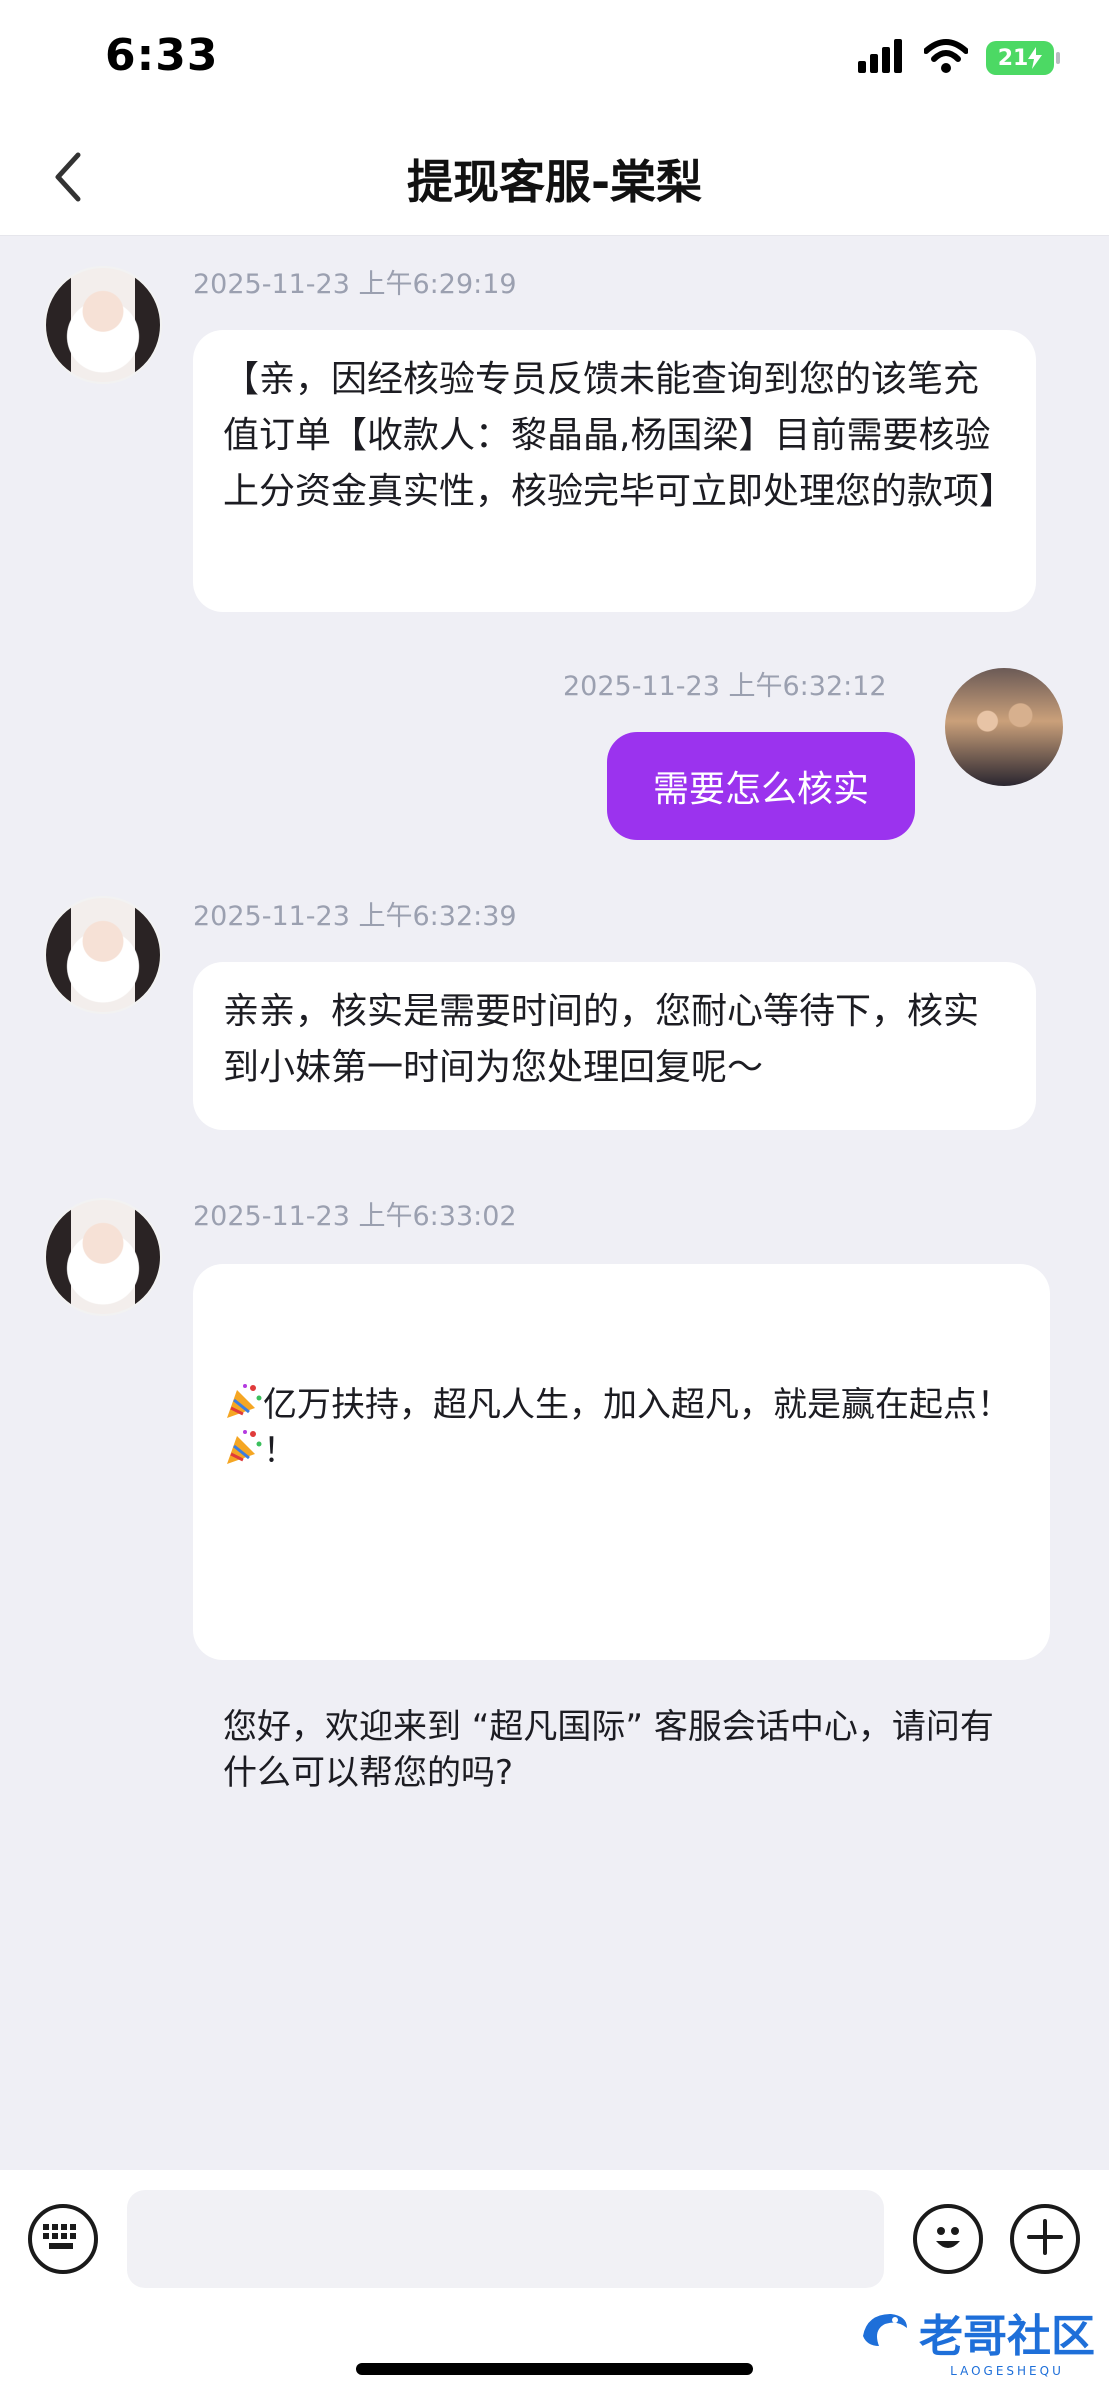 This screenshot has height=2400, width=1109. I want to click on plus-icon, so click(1045, 2239).